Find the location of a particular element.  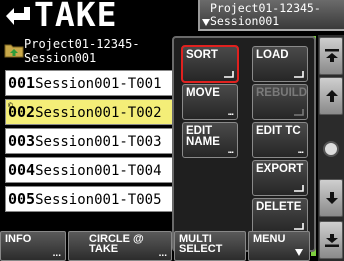

header-bar: TAKE Project01-12345- Session001 is located at coordinates (172, 16).